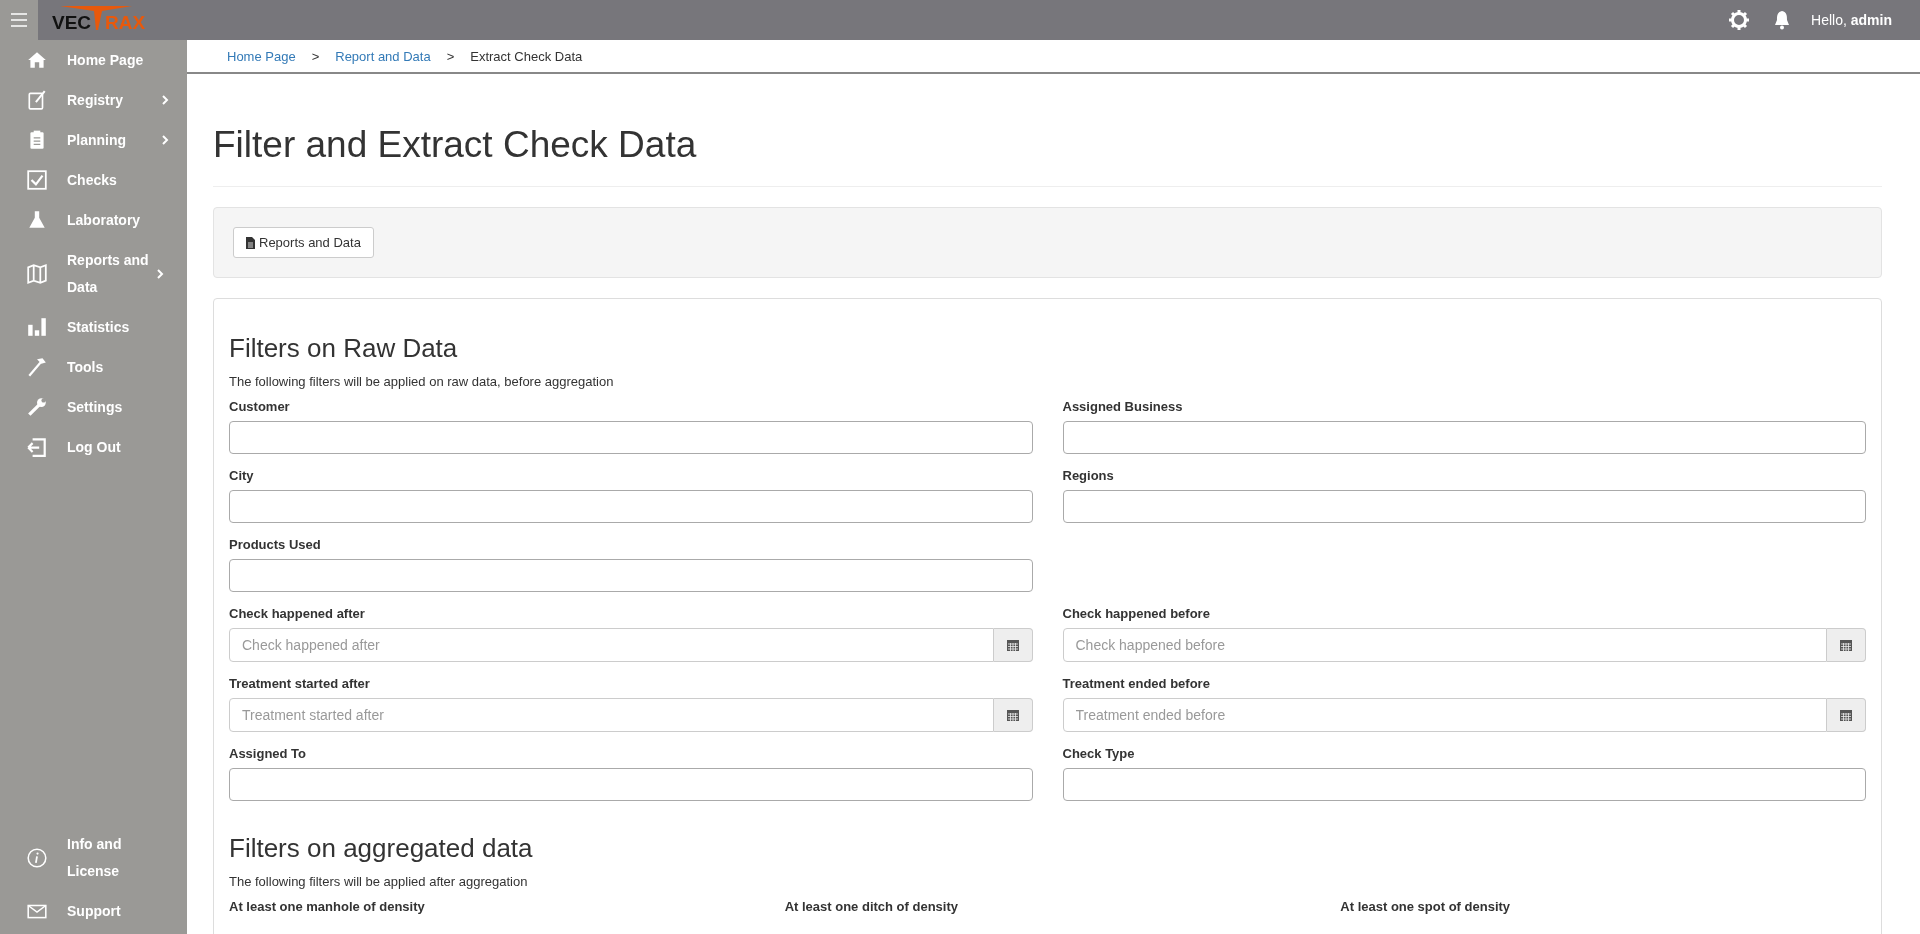 Image resolution: width=1920 pixels, height=934 pixels. I want to click on user-greeting: Hello, admin, so click(1851, 20).